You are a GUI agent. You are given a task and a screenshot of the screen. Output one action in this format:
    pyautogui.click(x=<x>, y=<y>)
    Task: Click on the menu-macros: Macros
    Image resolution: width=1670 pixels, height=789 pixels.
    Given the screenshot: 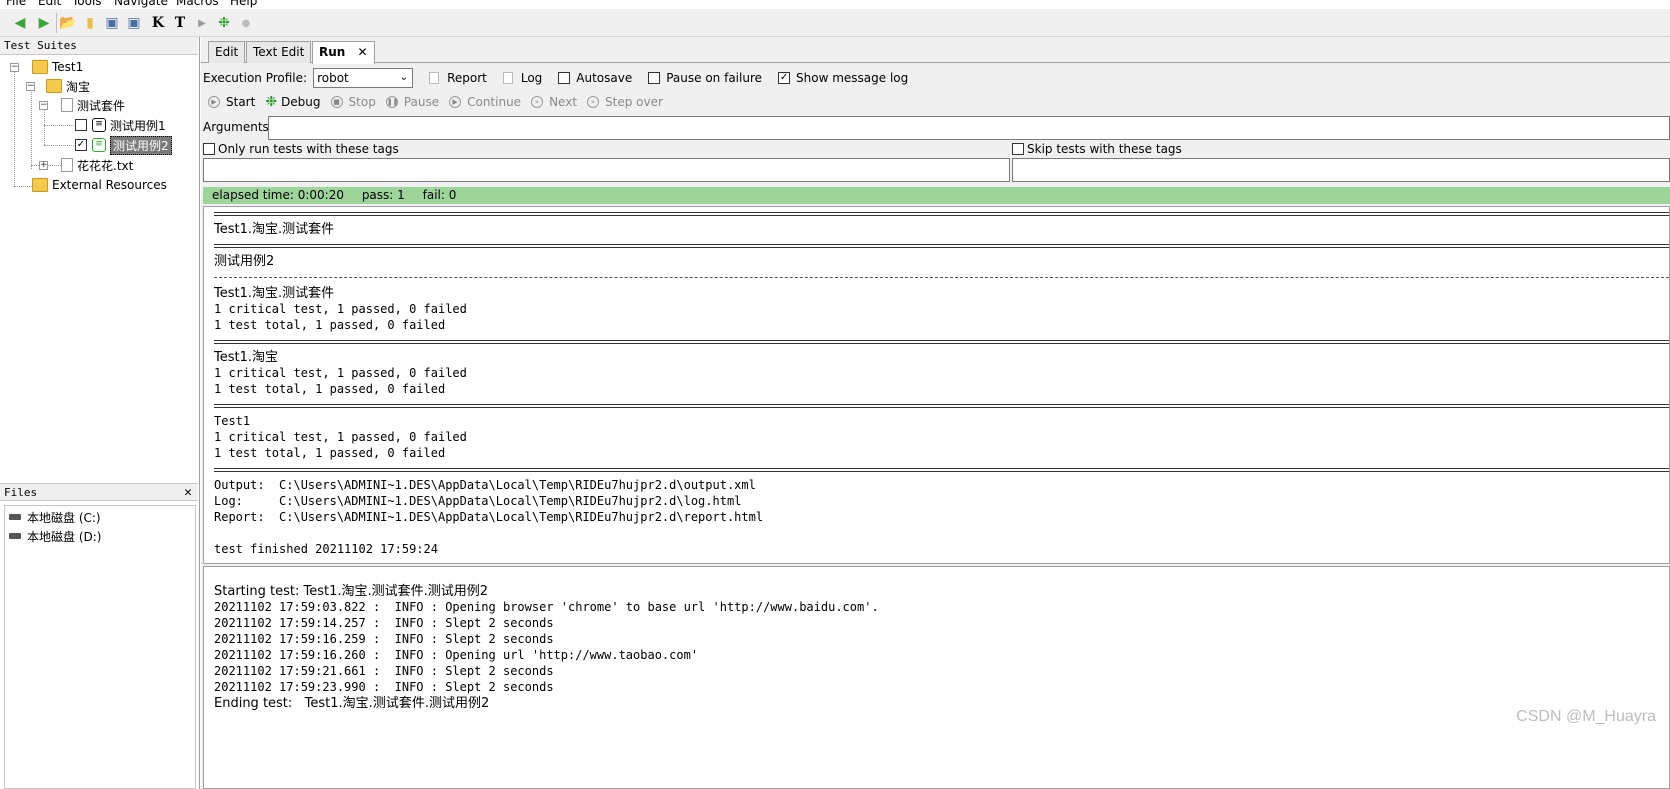 What is the action you would take?
    pyautogui.click(x=197, y=4)
    